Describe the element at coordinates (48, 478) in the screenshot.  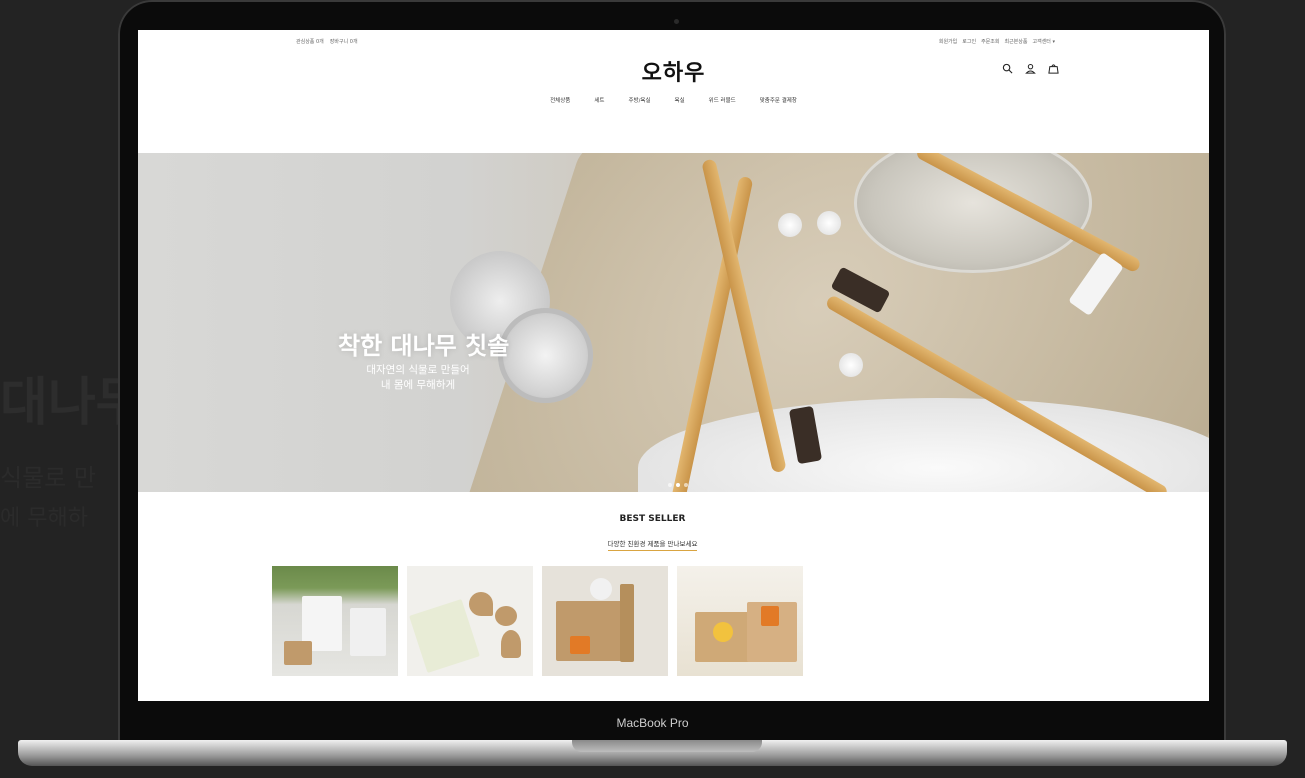
I see `background-blur-text: 식물로 만` at that location.